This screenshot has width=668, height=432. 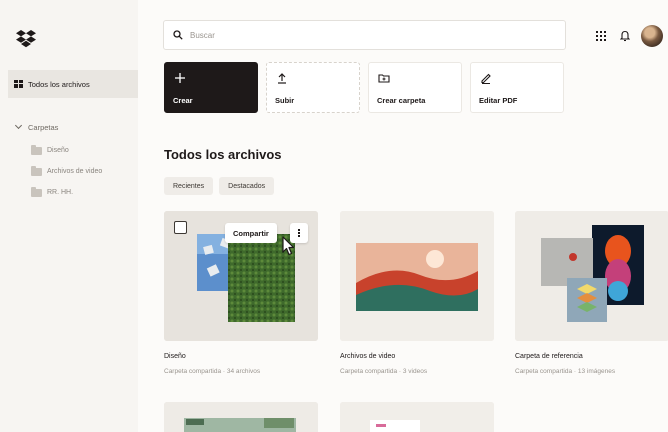 I want to click on select-checkbox, so click(x=180, y=227).